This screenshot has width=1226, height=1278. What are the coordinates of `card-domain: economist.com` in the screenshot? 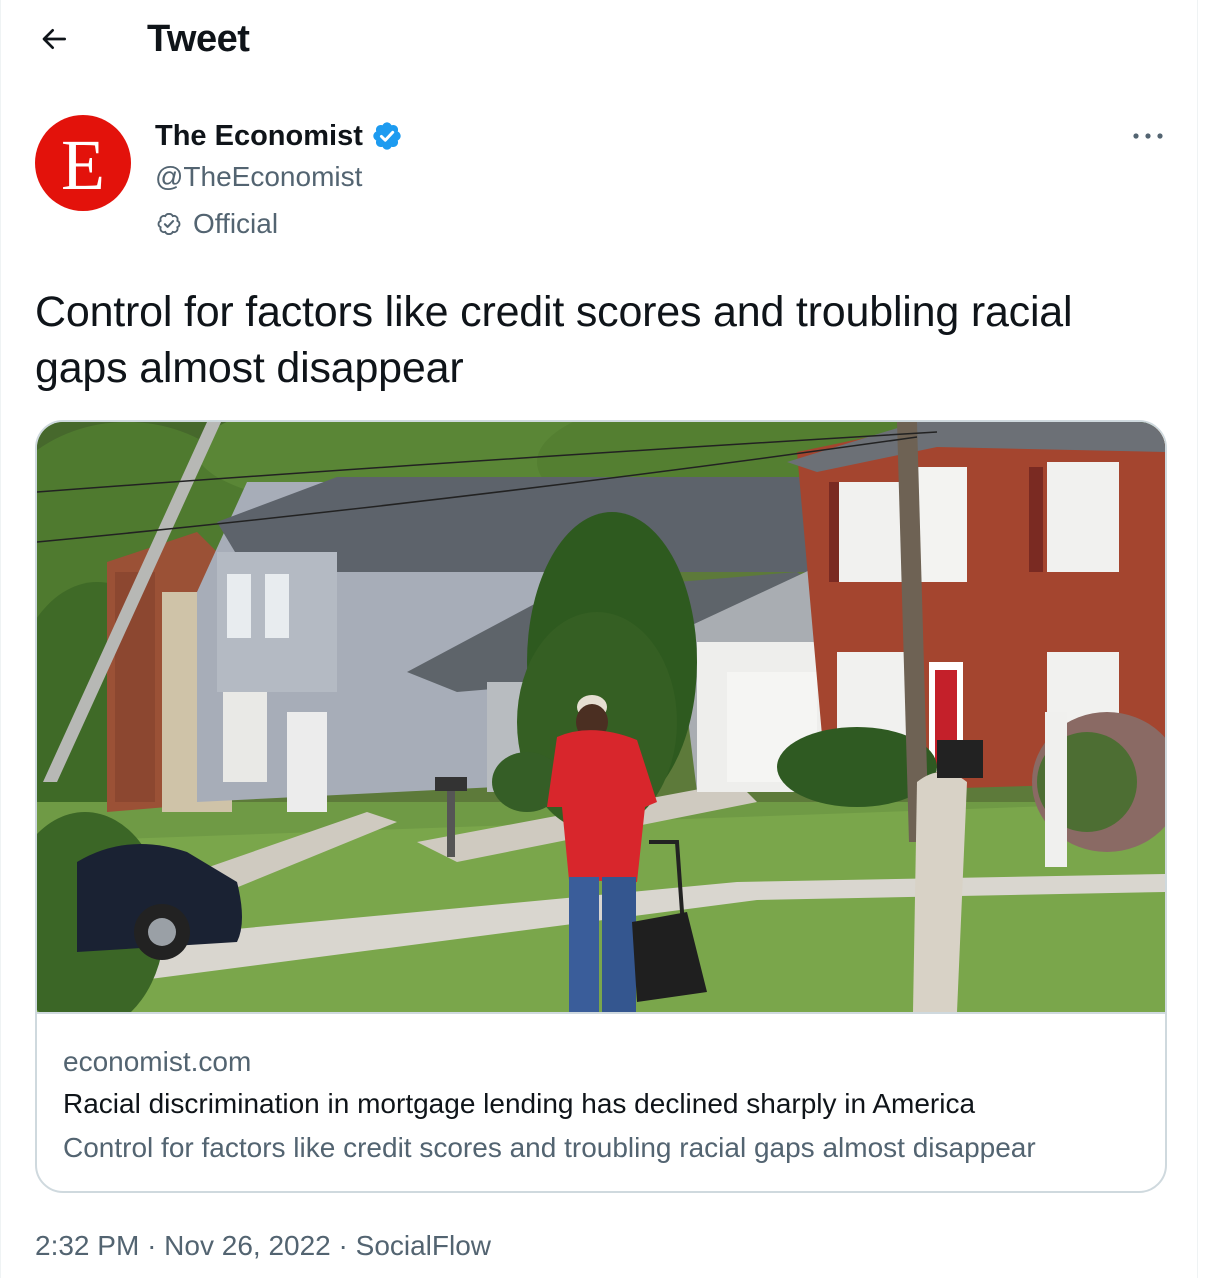 It's located at (157, 1061).